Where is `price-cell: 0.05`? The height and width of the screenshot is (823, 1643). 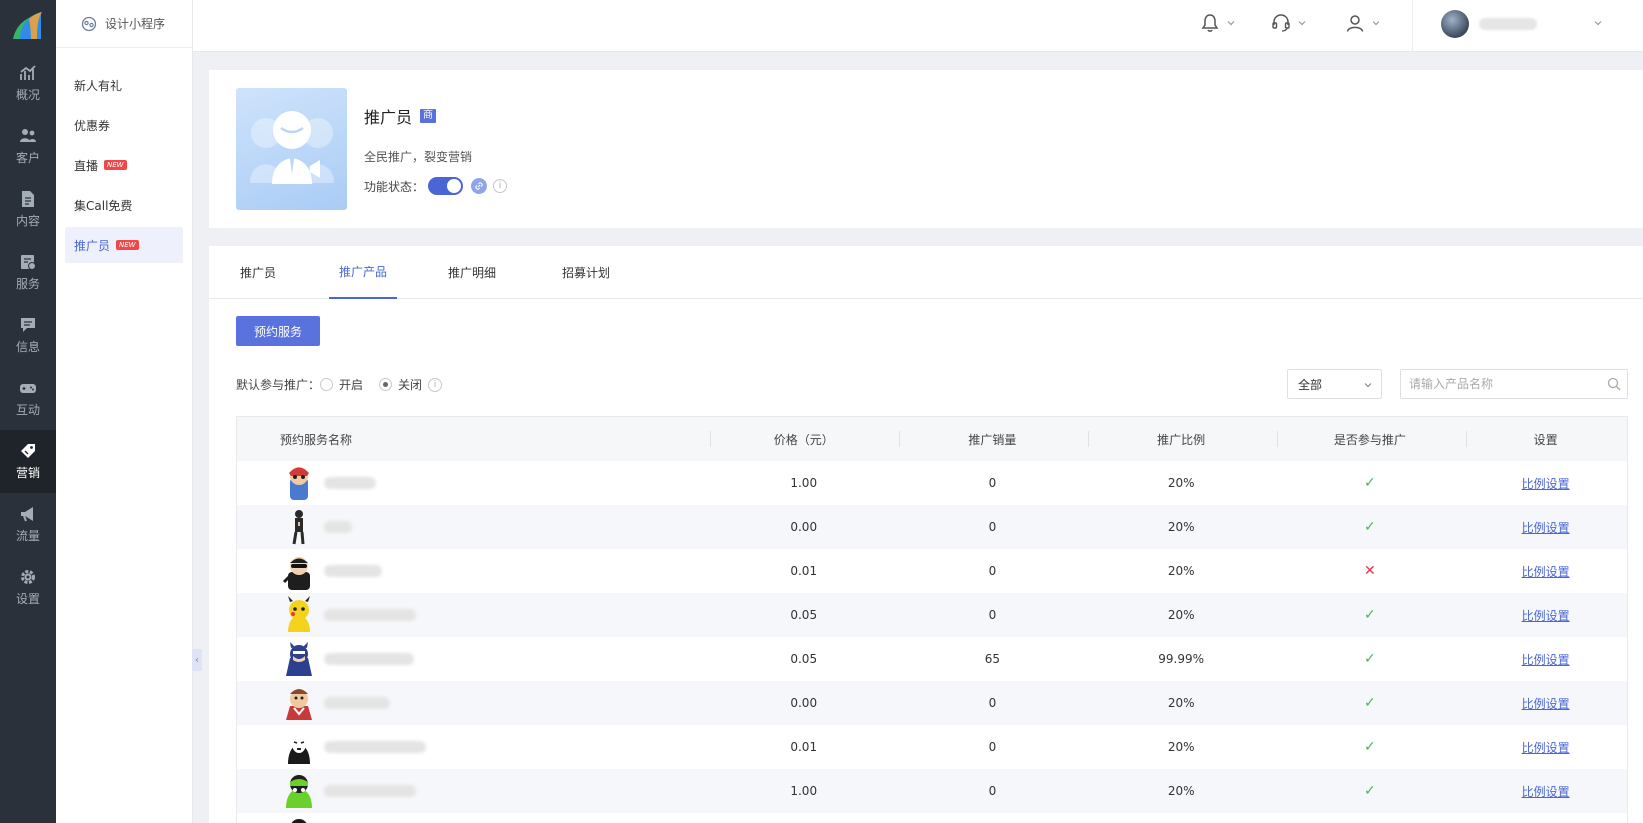
price-cell: 0.05 is located at coordinates (804, 659).